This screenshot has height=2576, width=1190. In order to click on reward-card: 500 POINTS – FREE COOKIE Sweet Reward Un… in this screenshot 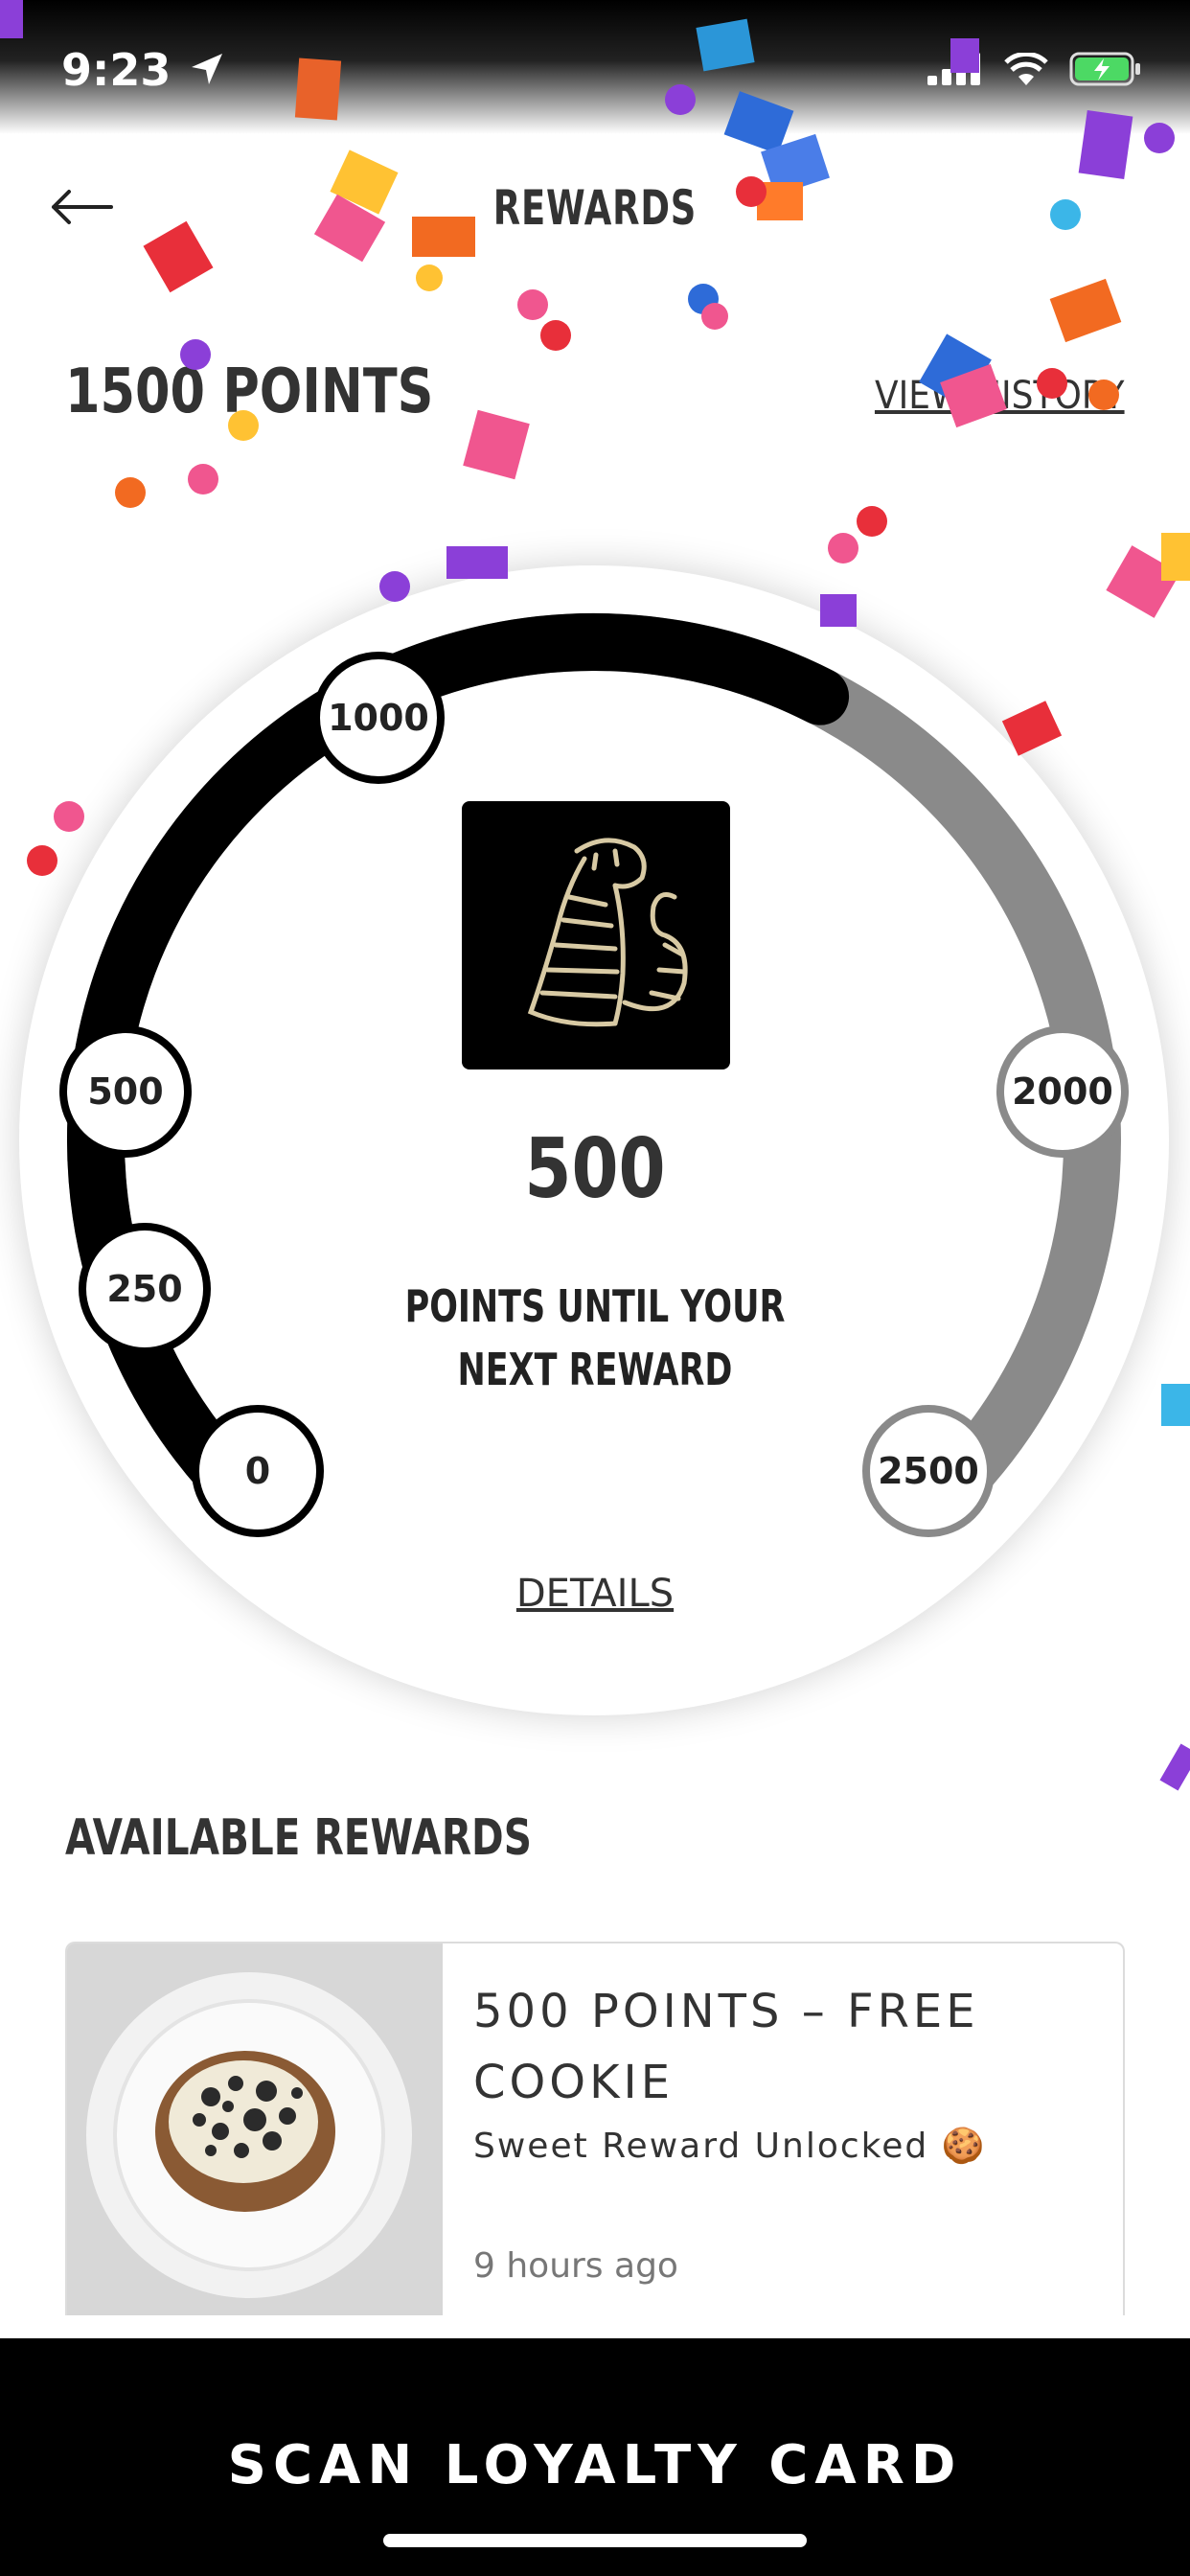, I will do `click(595, 2128)`.